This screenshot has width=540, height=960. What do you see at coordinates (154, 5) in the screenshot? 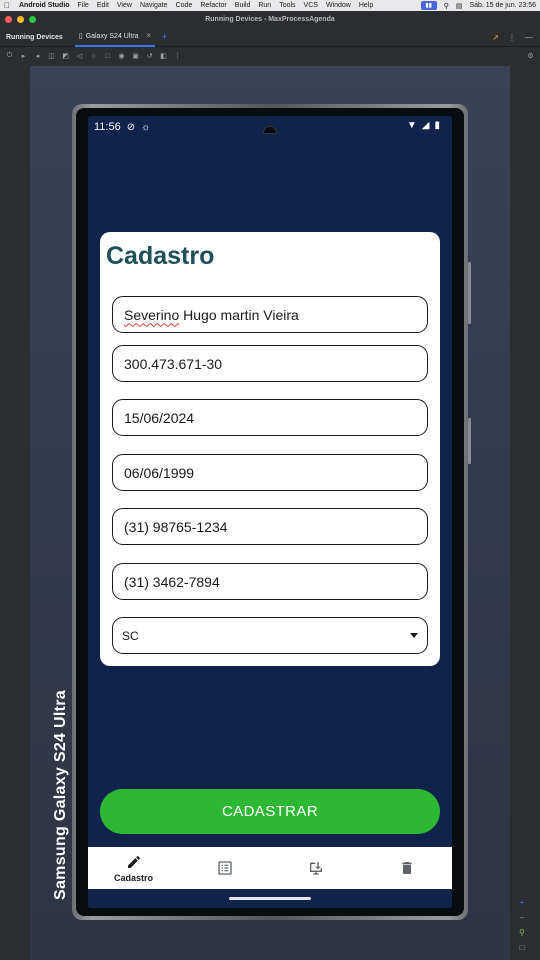
I see `menu-navigate: Navigate` at bounding box center [154, 5].